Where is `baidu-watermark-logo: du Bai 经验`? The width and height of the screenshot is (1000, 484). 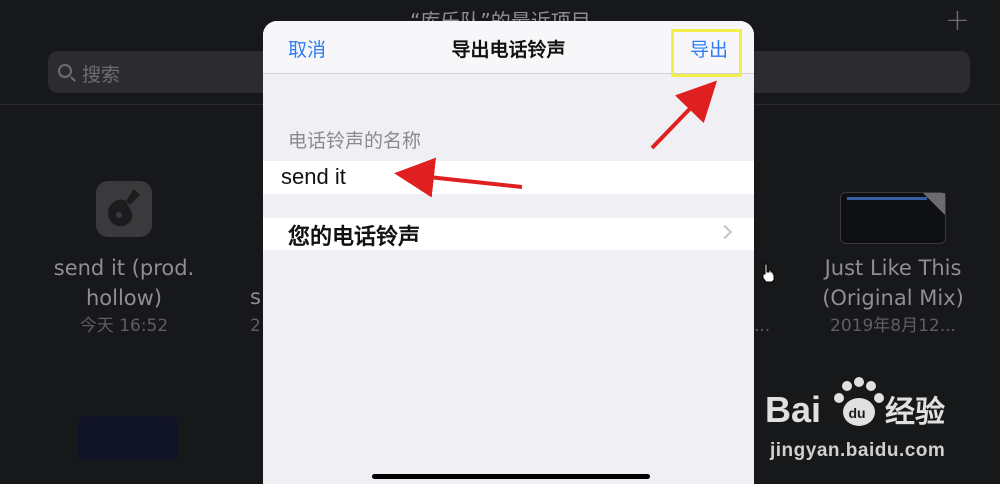
baidu-watermark-logo: du Bai 经验 is located at coordinates (855, 403).